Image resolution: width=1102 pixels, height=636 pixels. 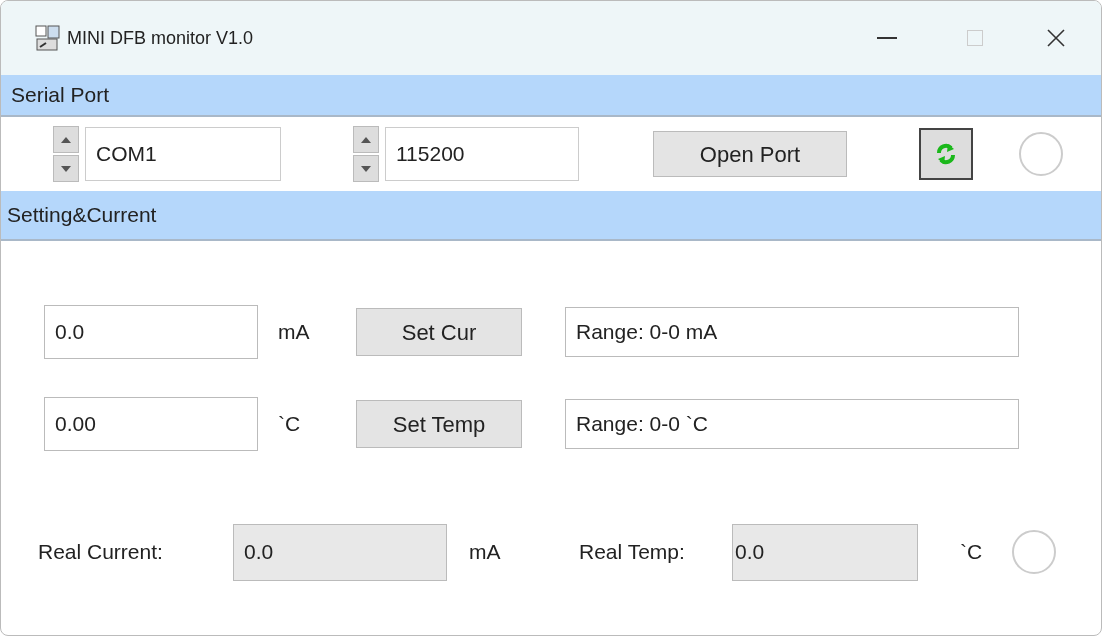 What do you see at coordinates (792, 424) in the screenshot?
I see `range-field: Range: 0-0 `C` at bounding box center [792, 424].